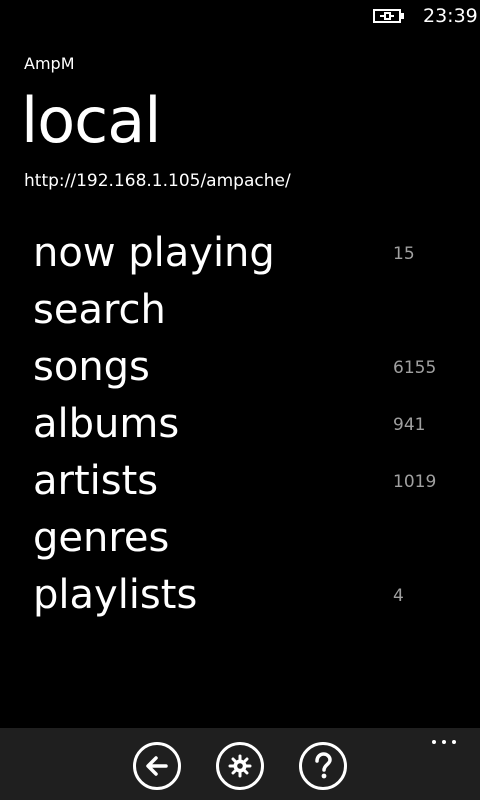 This screenshot has height=800, width=480. I want to click on status-bar: 23:39, so click(240, 16).